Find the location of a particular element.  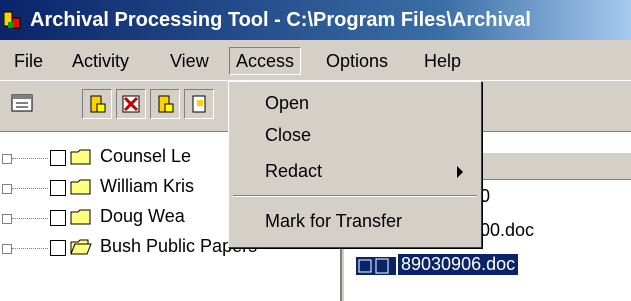

menu-separator is located at coordinates (355, 196).